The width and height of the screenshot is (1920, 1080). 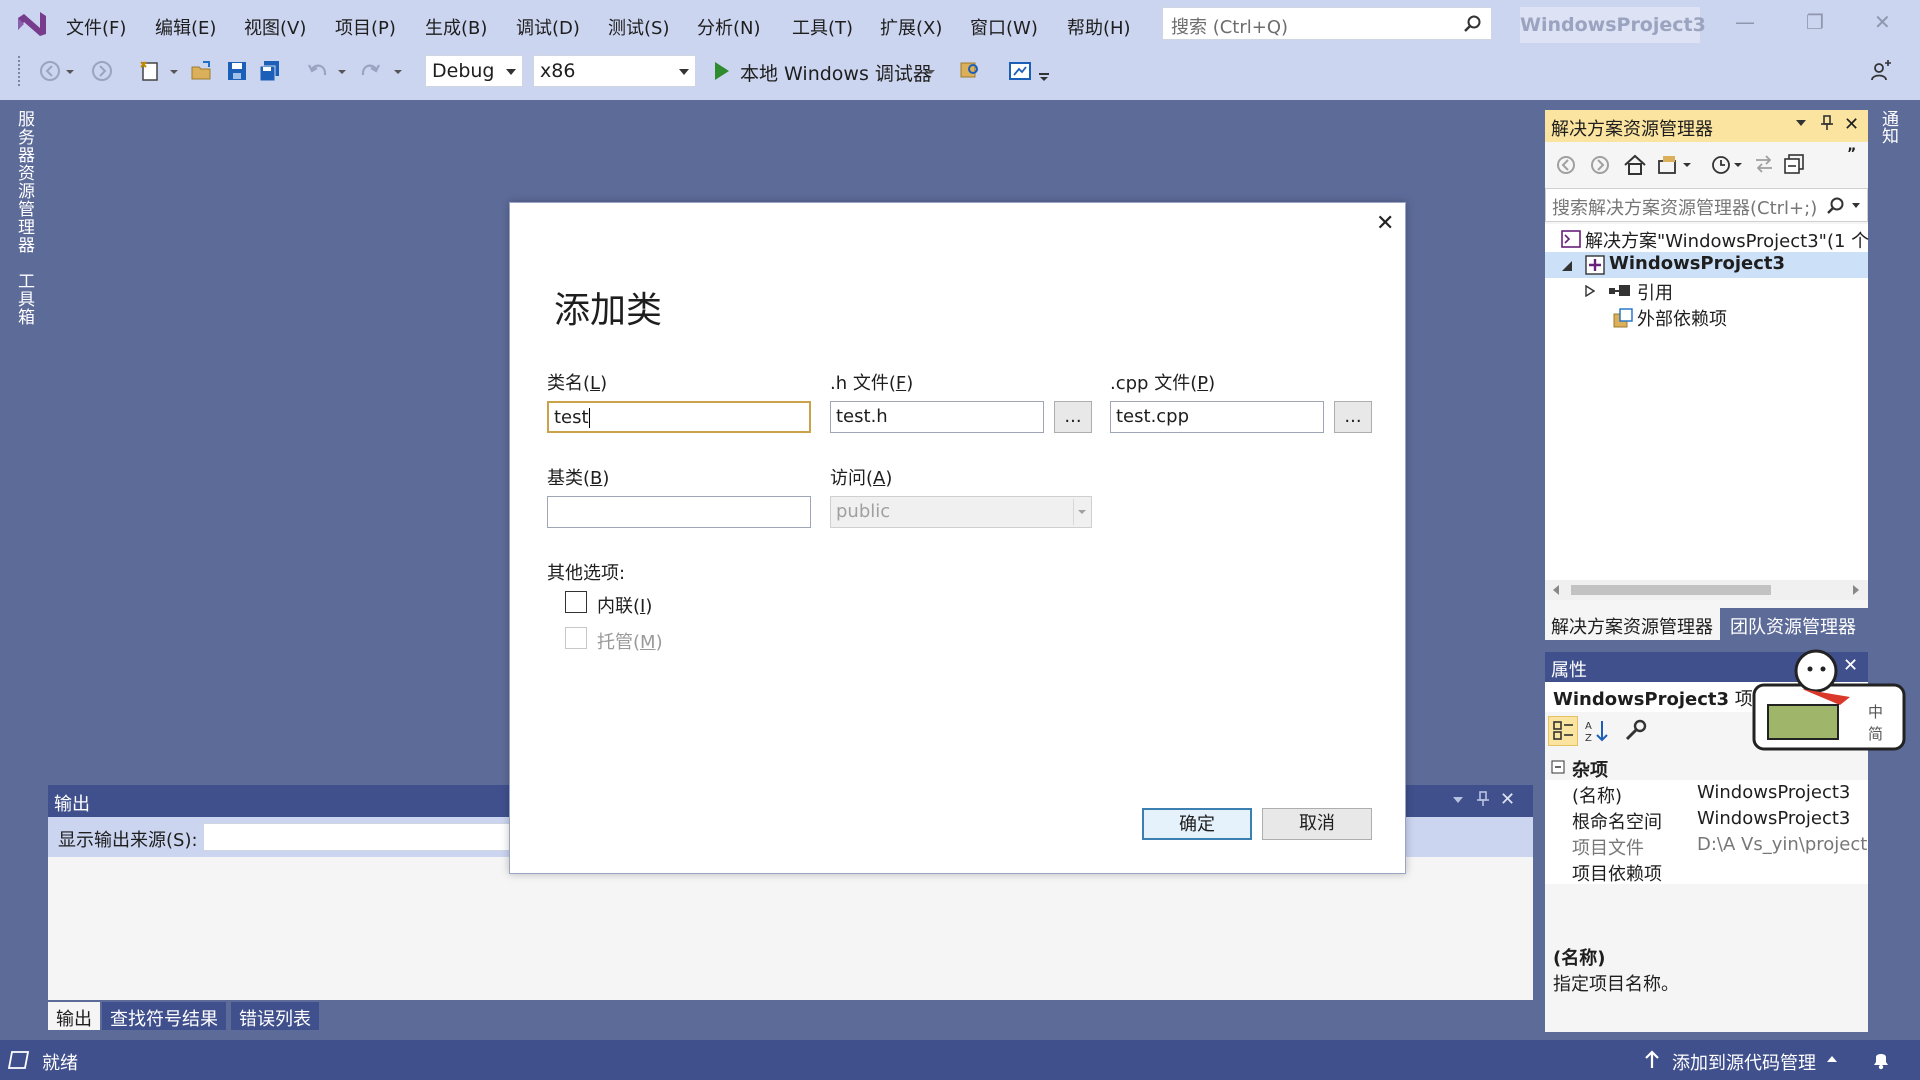 I want to click on menu-build: 生成(B), so click(x=456, y=27).